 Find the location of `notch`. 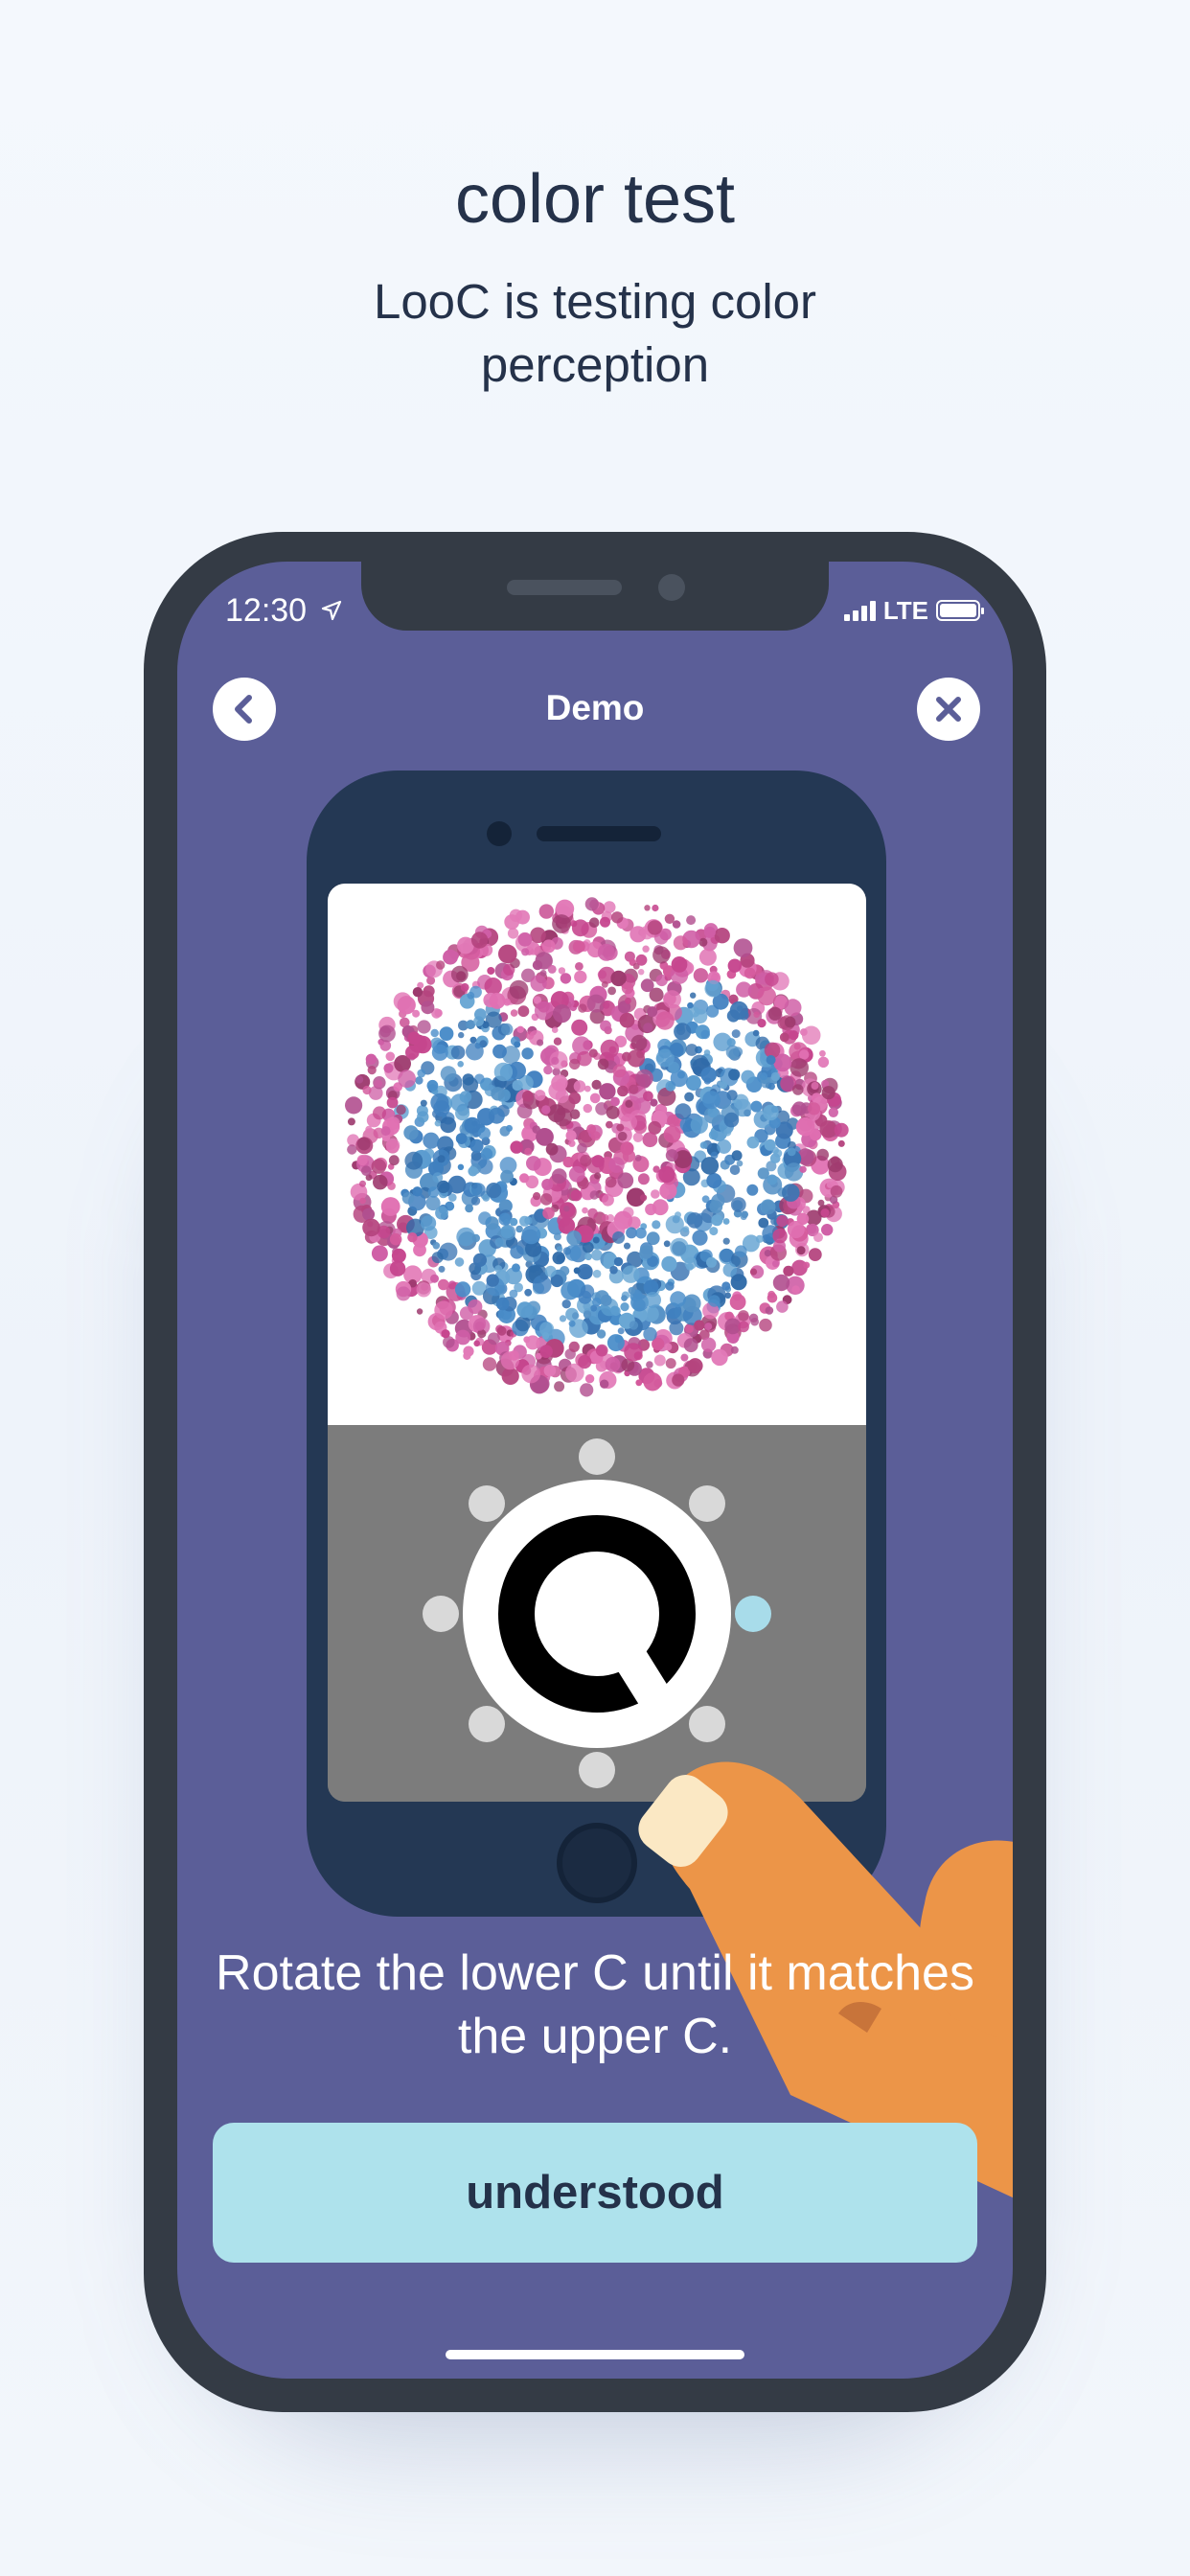

notch is located at coordinates (595, 596).